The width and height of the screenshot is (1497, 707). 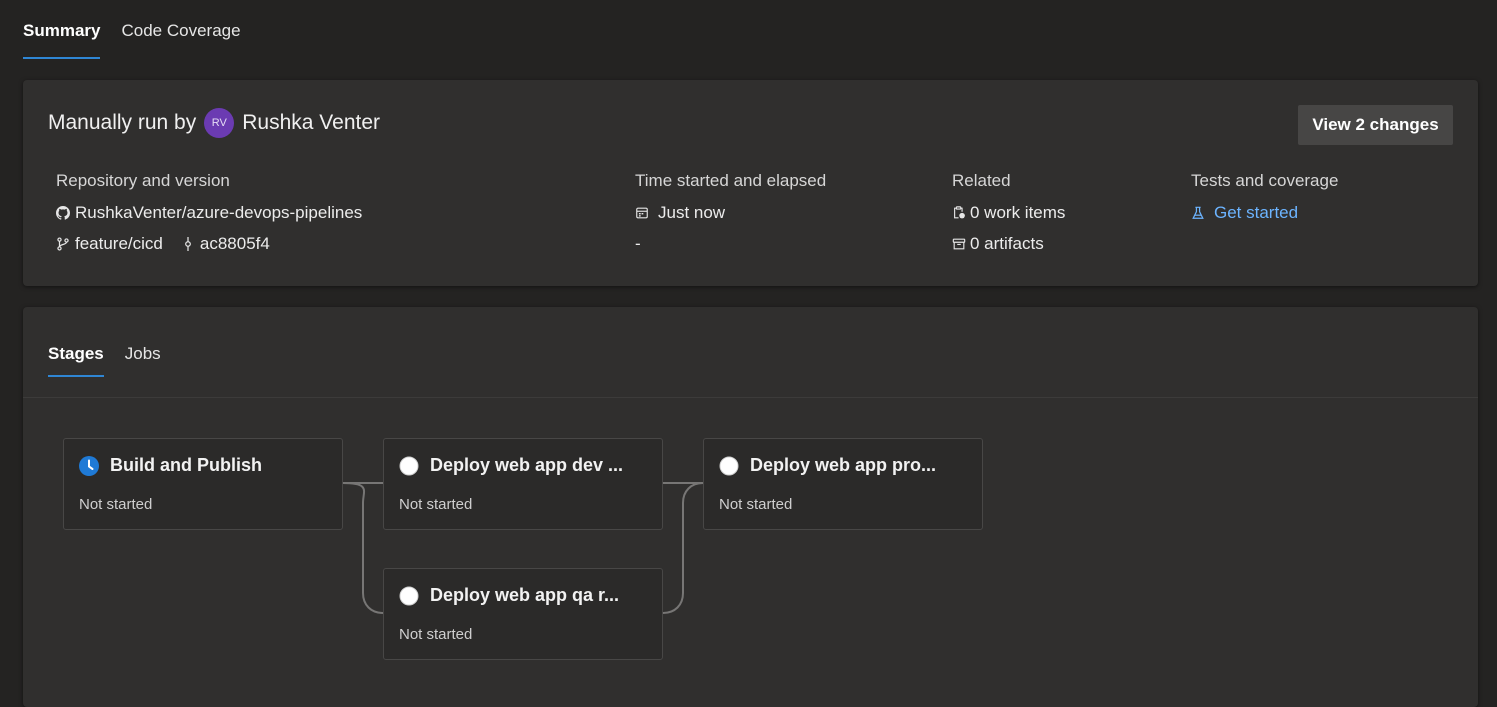 What do you see at coordinates (843, 484) in the screenshot?
I see `stage-deploy-prod: Deploy web app pro... Not started` at bounding box center [843, 484].